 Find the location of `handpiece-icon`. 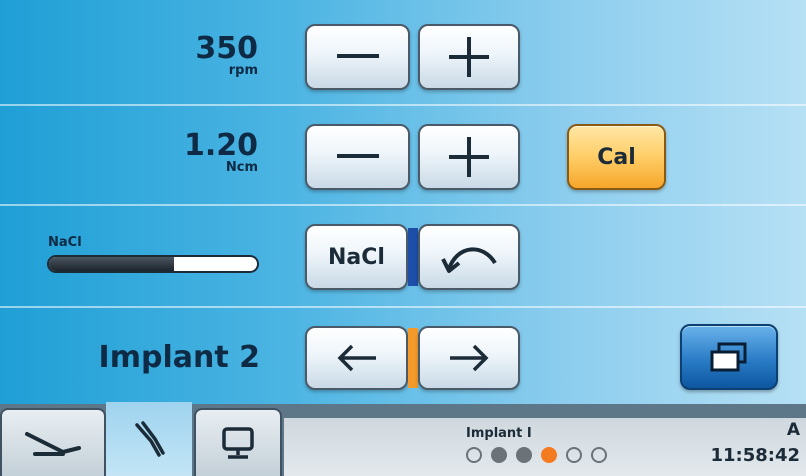

handpiece-icon is located at coordinates (53, 444).